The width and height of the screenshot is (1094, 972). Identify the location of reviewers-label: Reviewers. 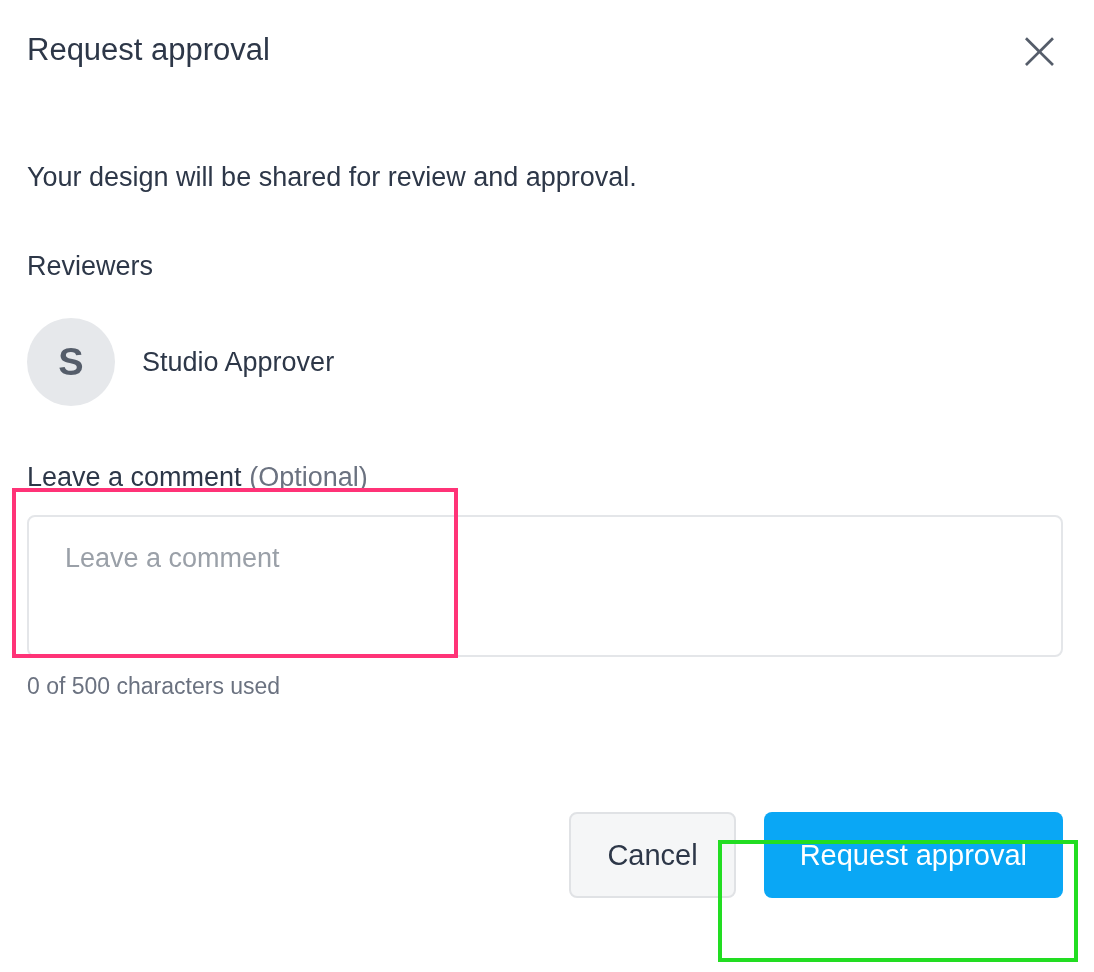
(91, 266).